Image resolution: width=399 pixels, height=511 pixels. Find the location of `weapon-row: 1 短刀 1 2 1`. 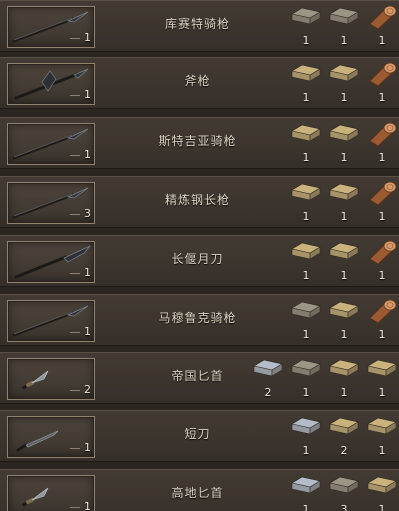

weapon-row: 1 短刀 1 2 1 is located at coordinates (199, 436).